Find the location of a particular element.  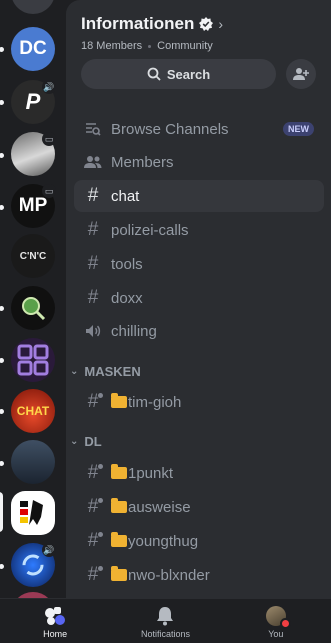

chevron-right-icon: › is located at coordinates (221, 24).